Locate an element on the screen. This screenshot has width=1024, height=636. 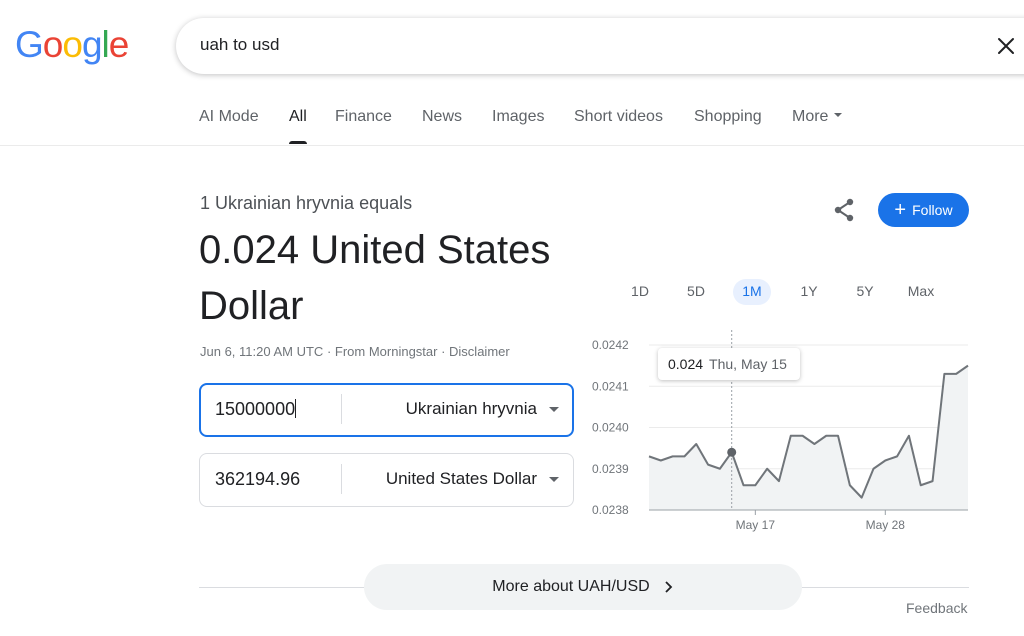
area-fill is located at coordinates (808, 437).